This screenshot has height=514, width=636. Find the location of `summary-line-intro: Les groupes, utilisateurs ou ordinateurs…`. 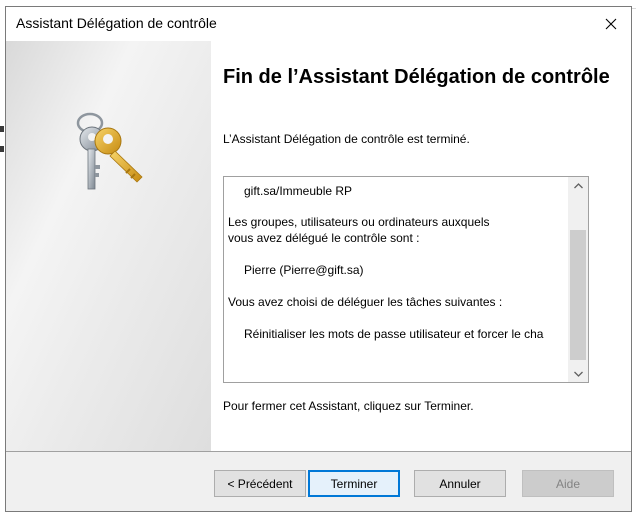

summary-line-intro: Les groupes, utilisateurs ou ordinateurs… is located at coordinates (359, 222).